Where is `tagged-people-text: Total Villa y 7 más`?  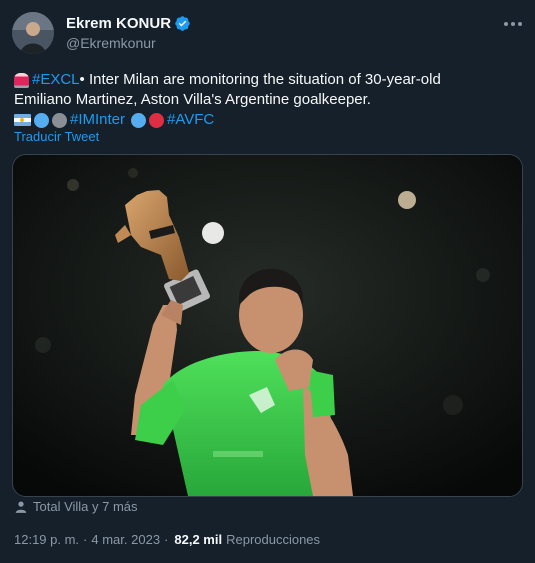
tagged-people-text: Total Villa y 7 más is located at coordinates (85, 506).